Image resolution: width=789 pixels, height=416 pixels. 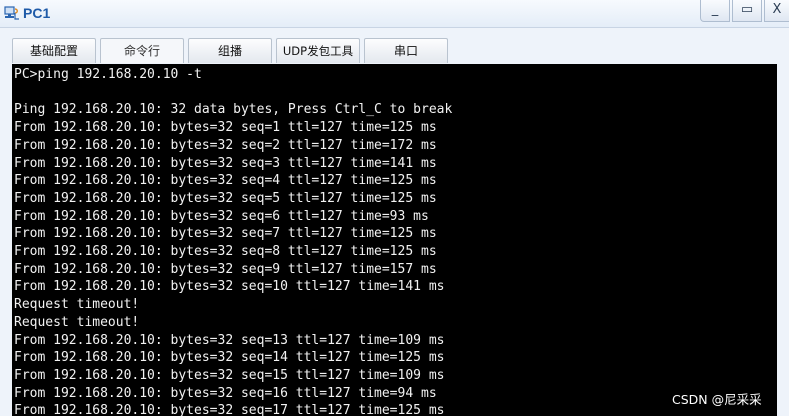 I want to click on maximize-button: ▭, so click(x=747, y=11).